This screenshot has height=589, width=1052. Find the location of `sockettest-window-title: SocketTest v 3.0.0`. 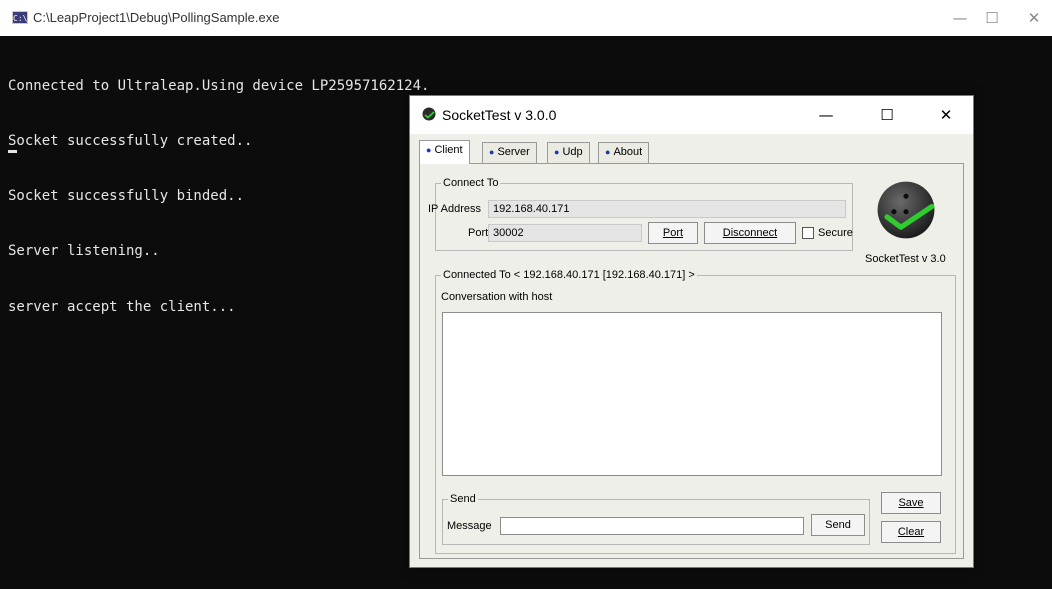

sockettest-window-title: SocketTest v 3.0.0 is located at coordinates (499, 115).